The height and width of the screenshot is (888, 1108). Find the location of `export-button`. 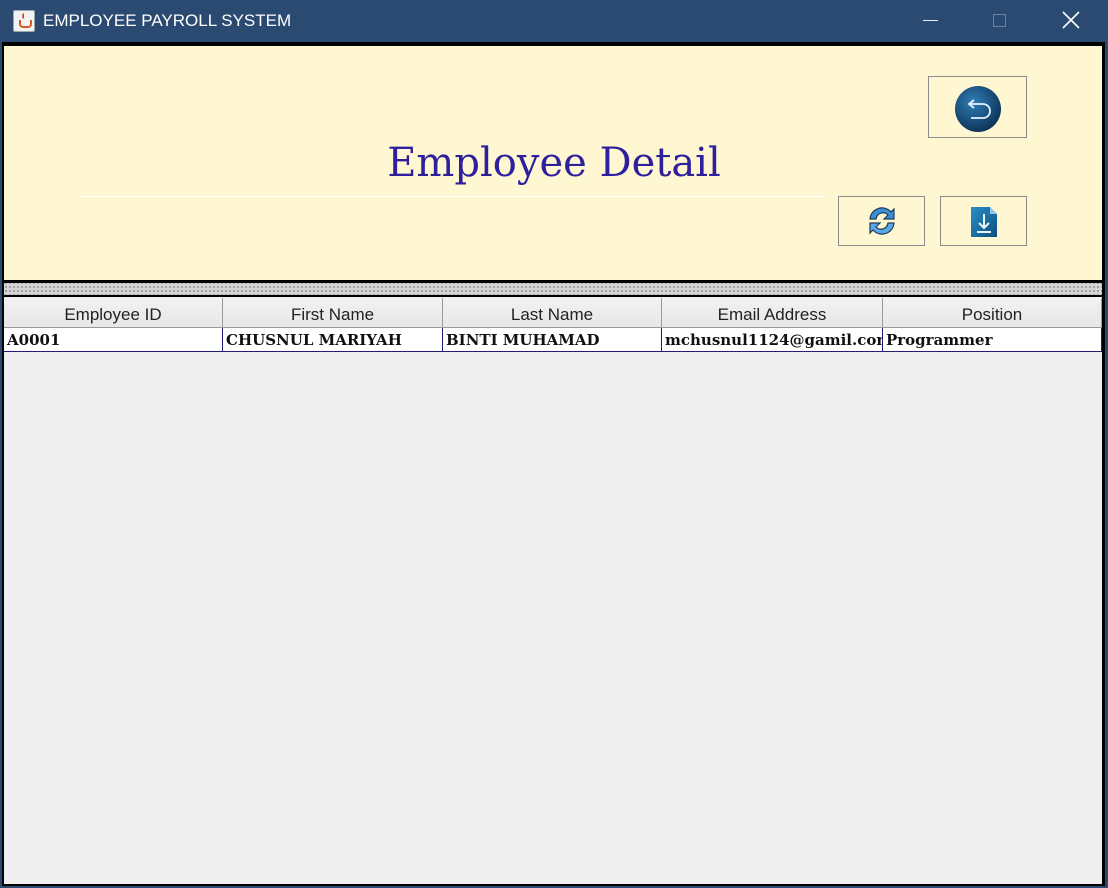

export-button is located at coordinates (983, 221).